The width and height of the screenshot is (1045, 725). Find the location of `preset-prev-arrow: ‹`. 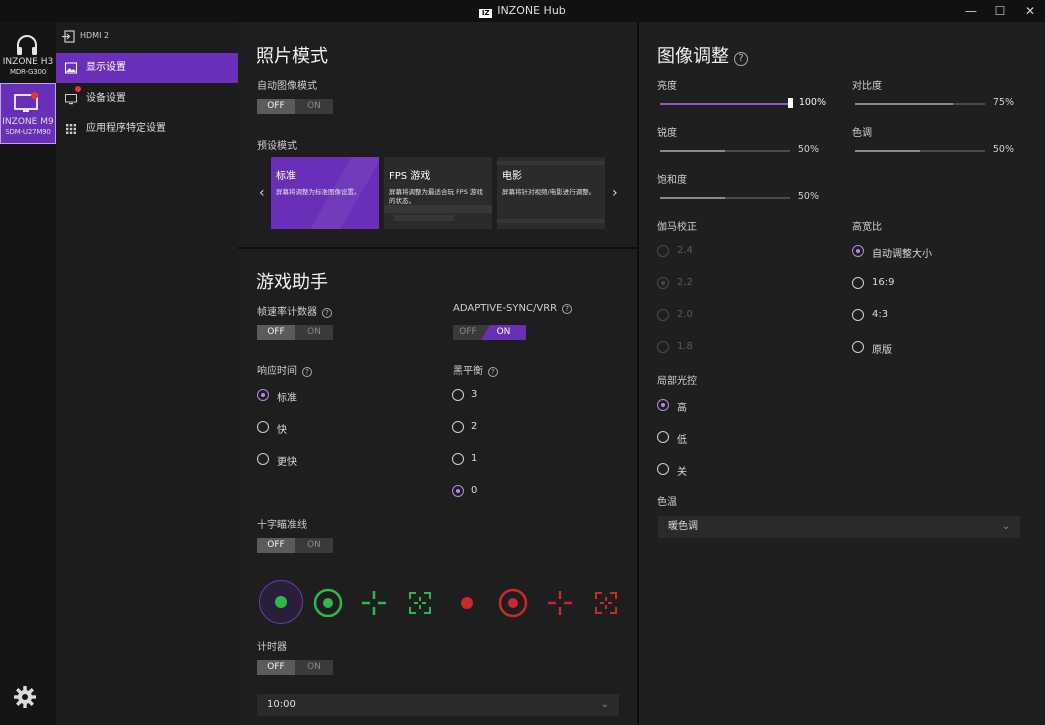

preset-prev-arrow: ‹ is located at coordinates (262, 193).